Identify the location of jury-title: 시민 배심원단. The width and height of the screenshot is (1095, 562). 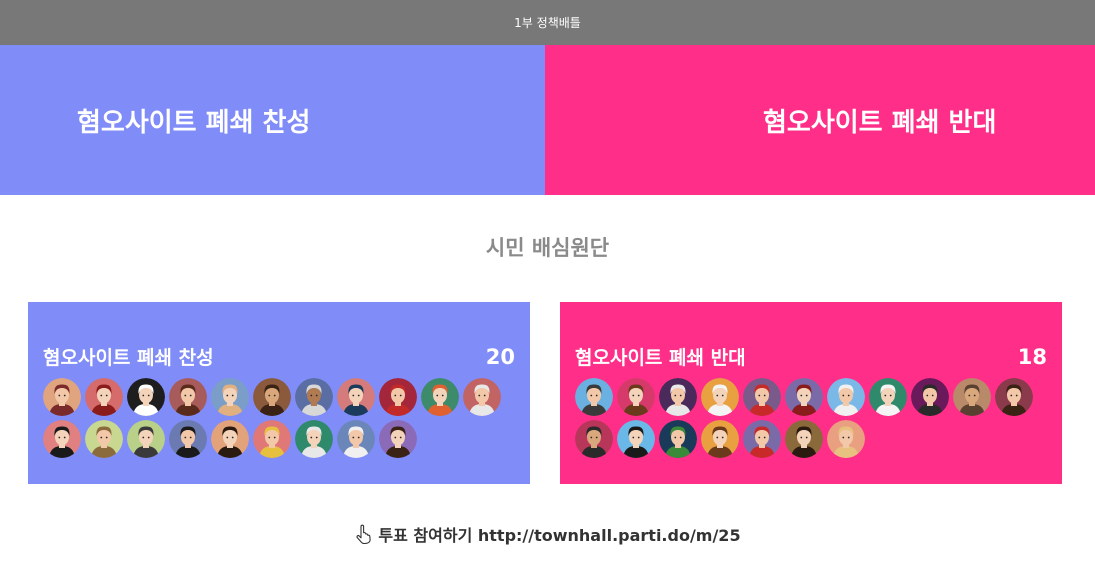
(547, 248).